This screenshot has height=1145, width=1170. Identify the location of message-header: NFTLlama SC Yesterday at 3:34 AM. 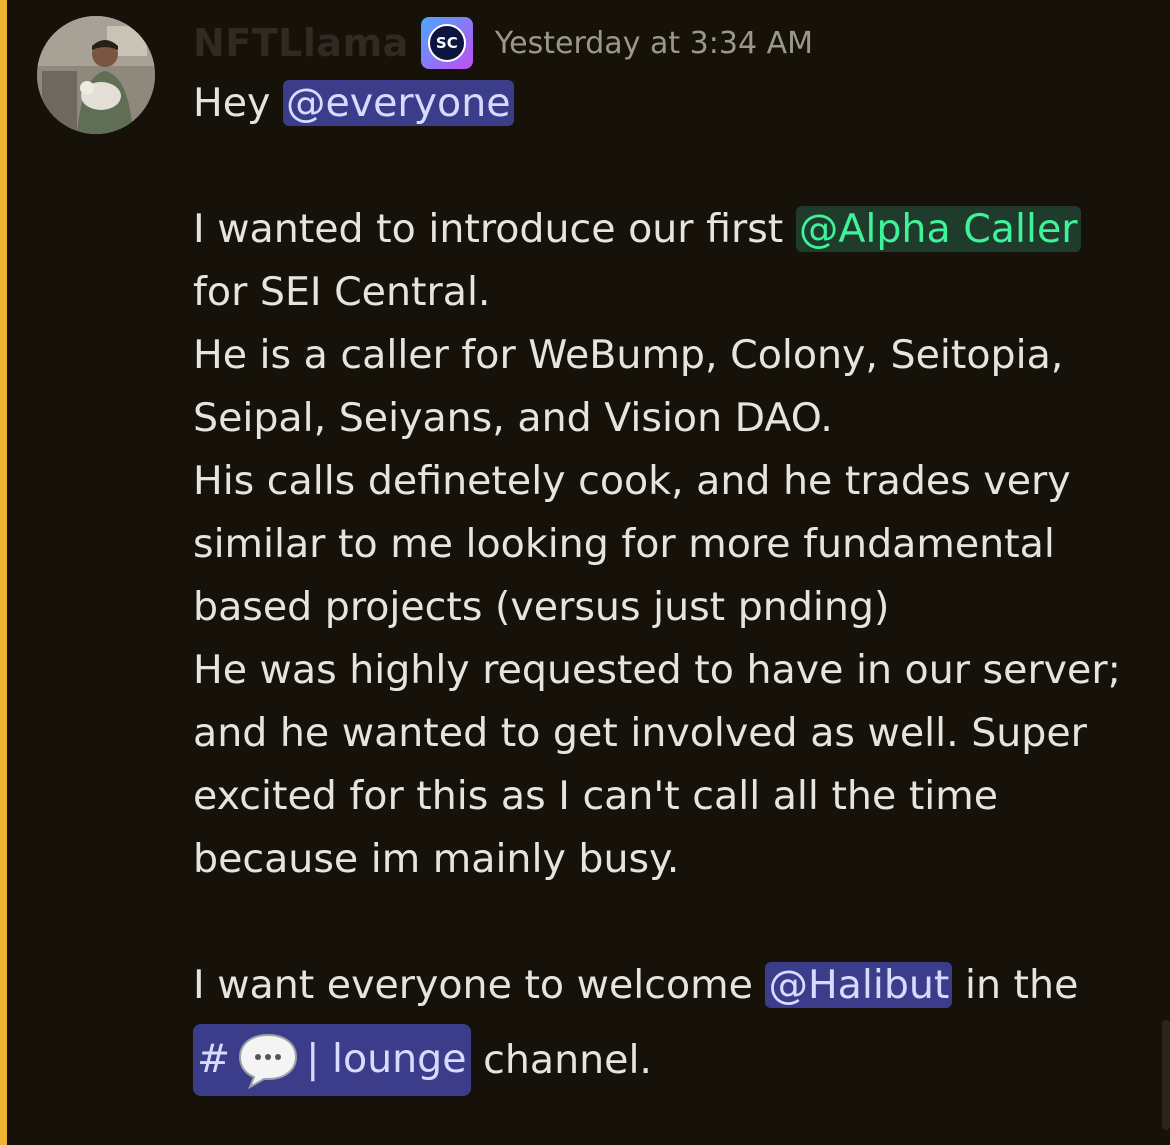
(503, 43).